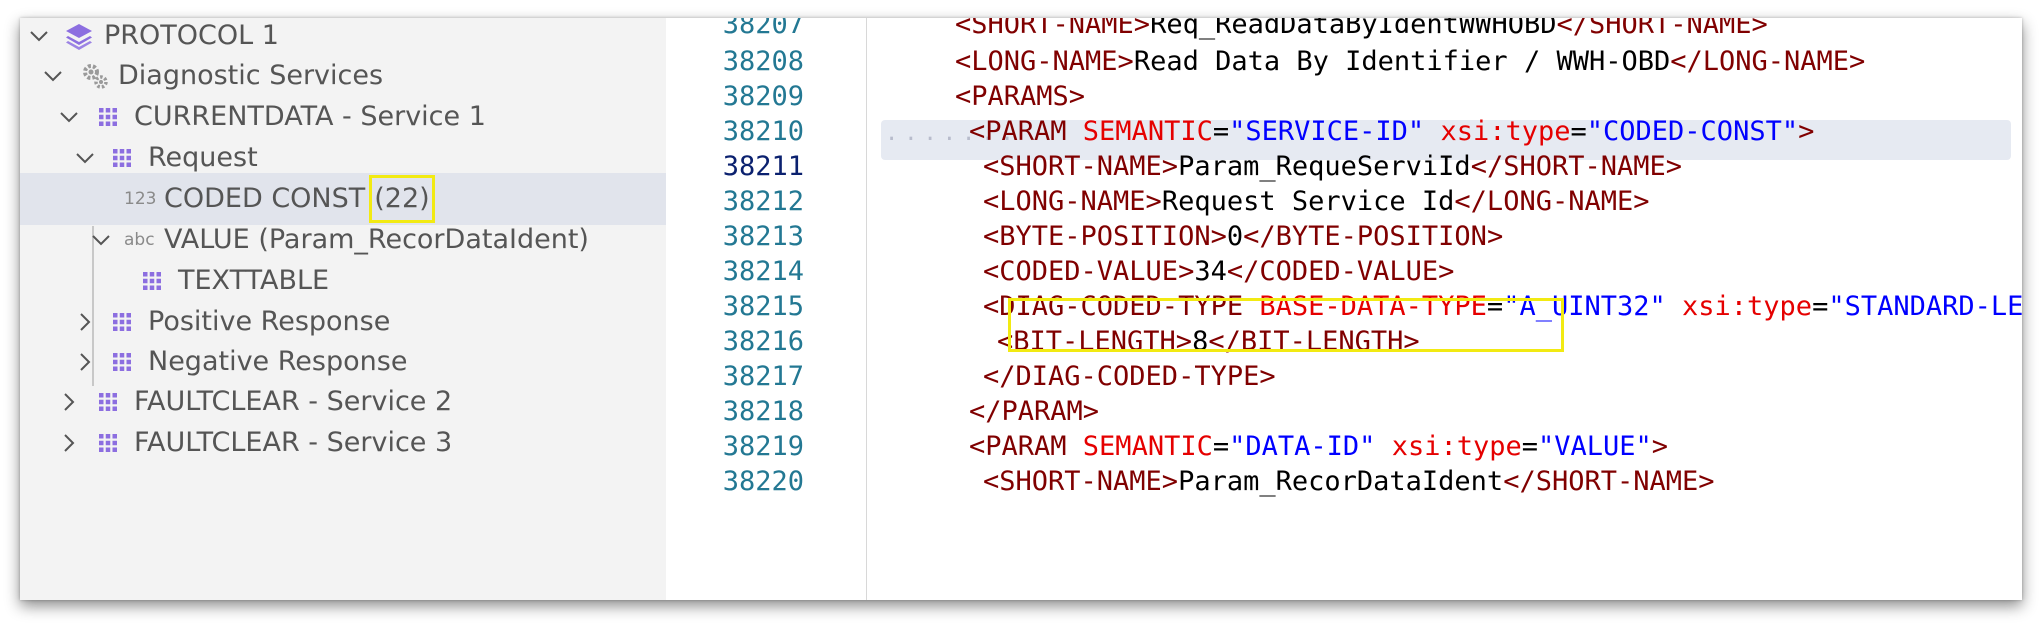 This screenshot has height=630, width=2044. Describe the element at coordinates (1373, 236) in the screenshot. I see `code-token: </BYTE-POSITION>` at that location.